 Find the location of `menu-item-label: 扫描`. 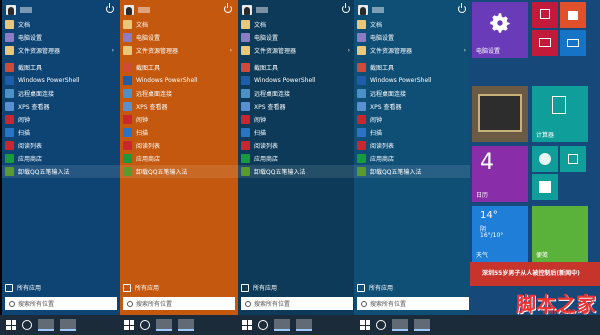

menu-item-label: 扫描 is located at coordinates (142, 133).